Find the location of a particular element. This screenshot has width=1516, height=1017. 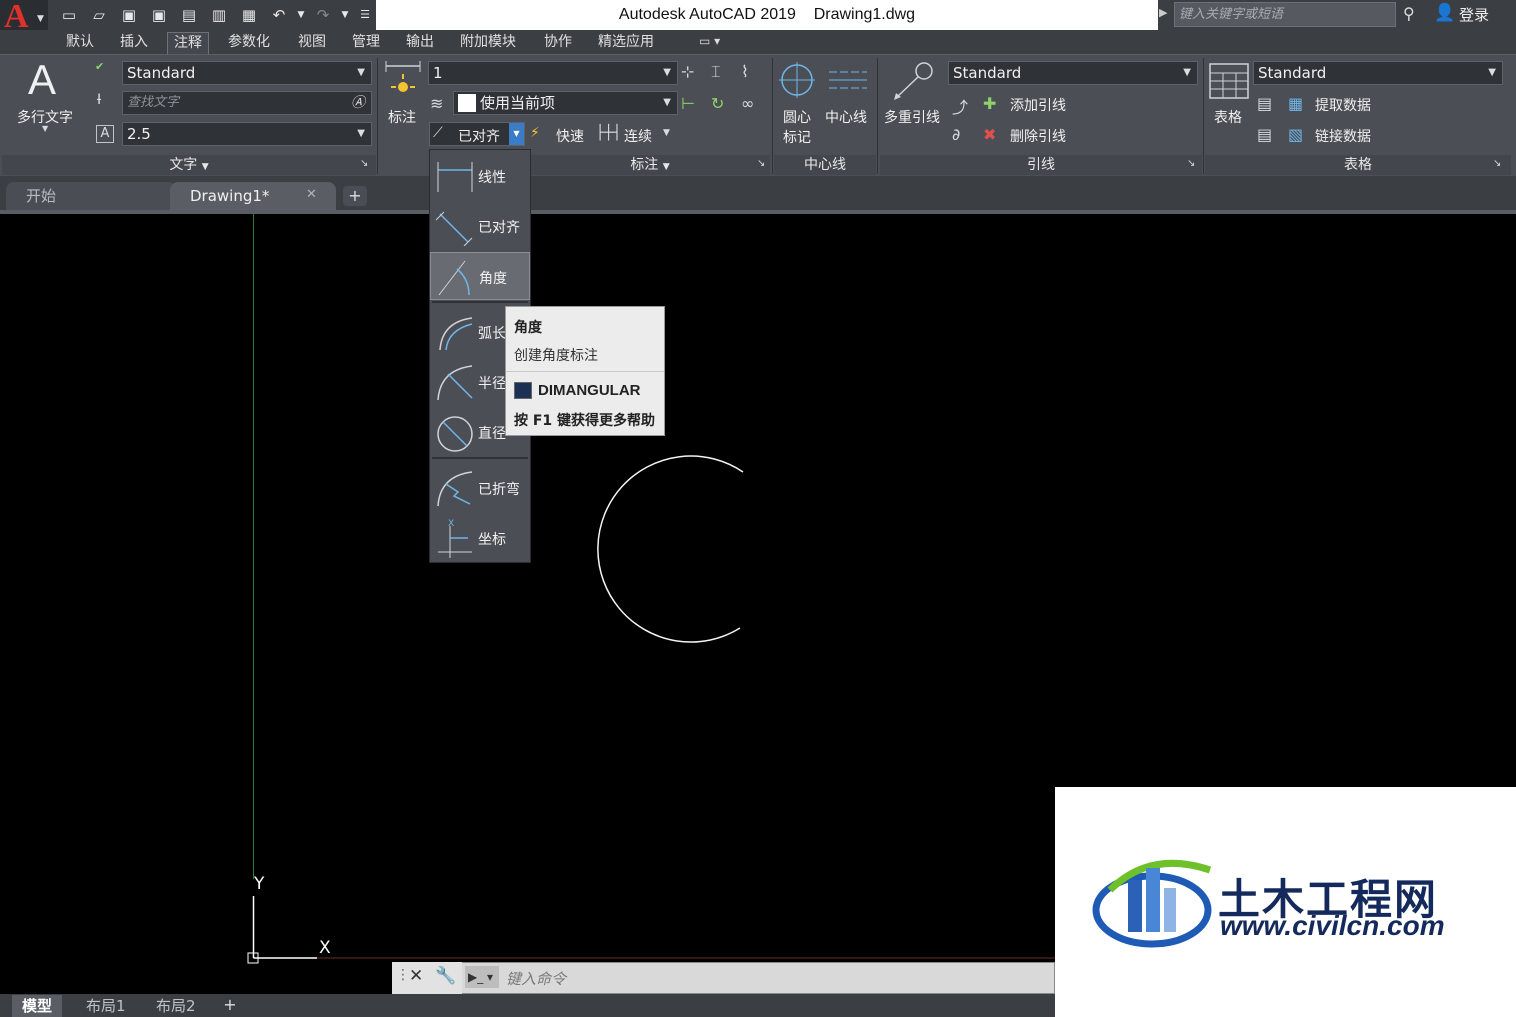

undo-dropdown-icon: ▼ is located at coordinates (301, 15).